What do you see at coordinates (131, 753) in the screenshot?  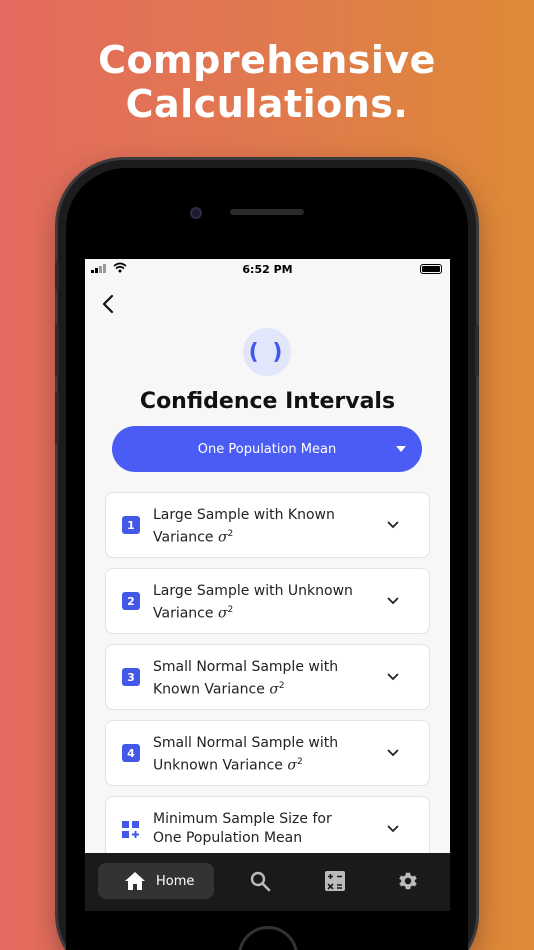 I see `number-4-icon: 4` at bounding box center [131, 753].